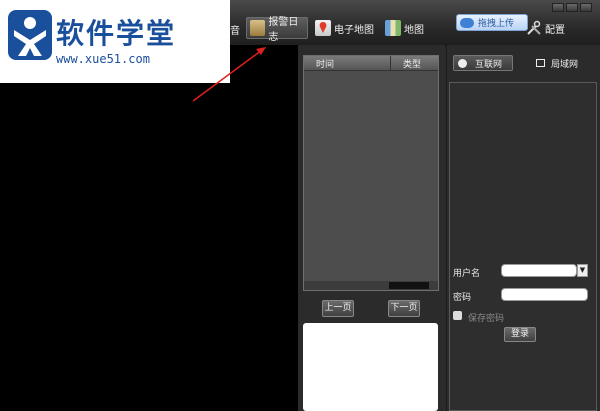 Image resolution: width=600 pixels, height=411 pixels. Describe the element at coordinates (539, 270) in the screenshot. I see `username-field` at that location.